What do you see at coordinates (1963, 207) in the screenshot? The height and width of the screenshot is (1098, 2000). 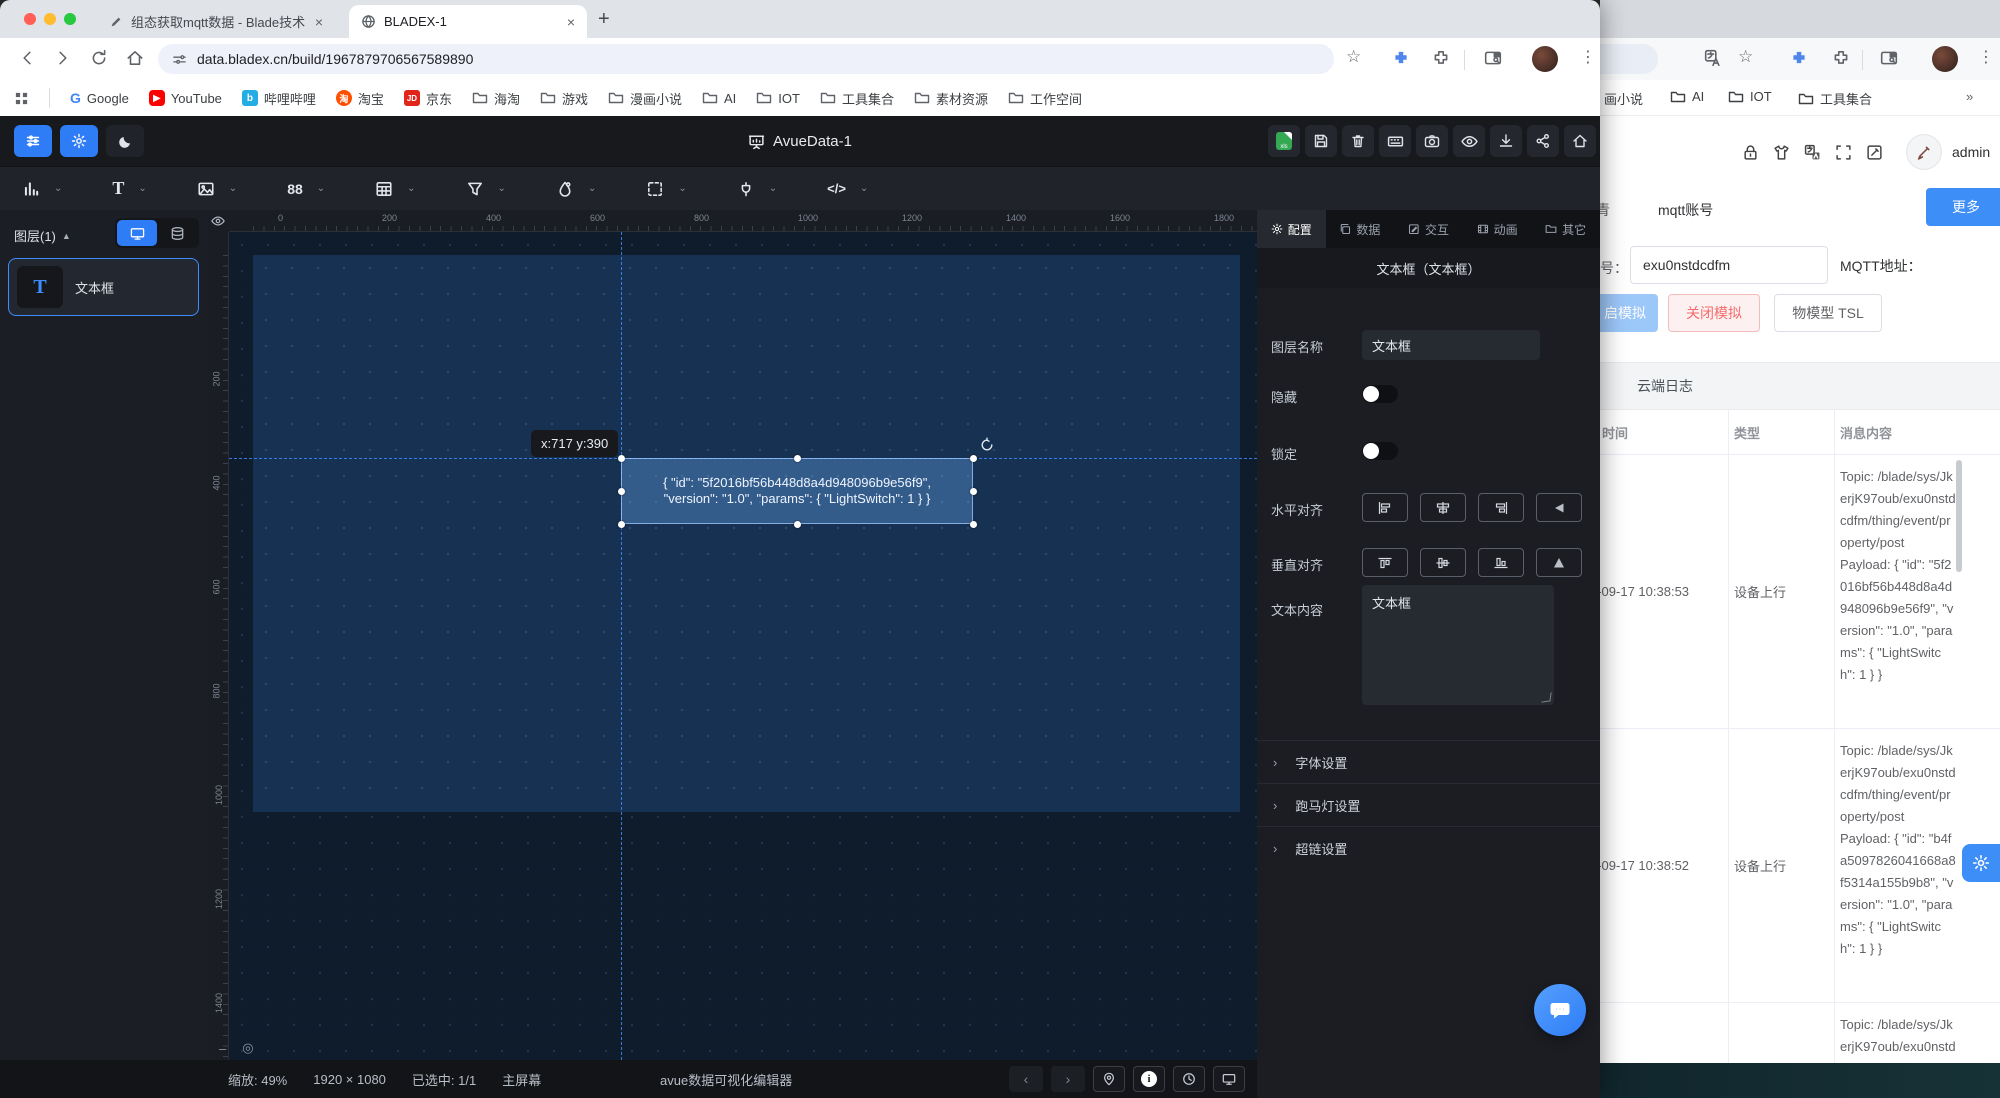 I see `more-button: 更多` at bounding box center [1963, 207].